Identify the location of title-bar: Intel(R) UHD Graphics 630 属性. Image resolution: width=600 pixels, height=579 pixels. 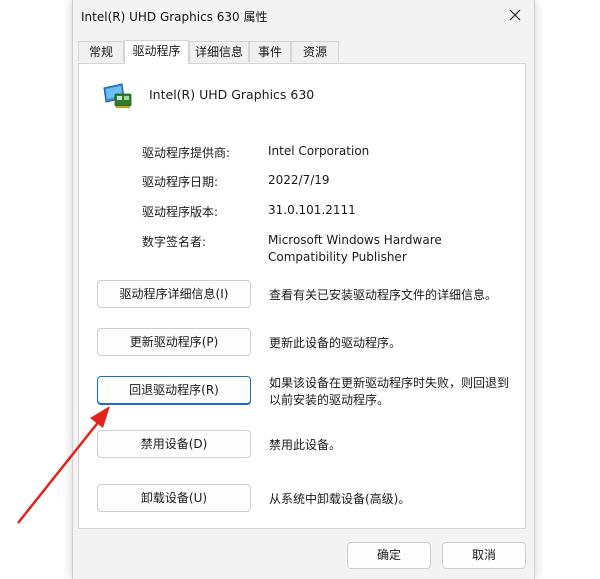
(303, 16).